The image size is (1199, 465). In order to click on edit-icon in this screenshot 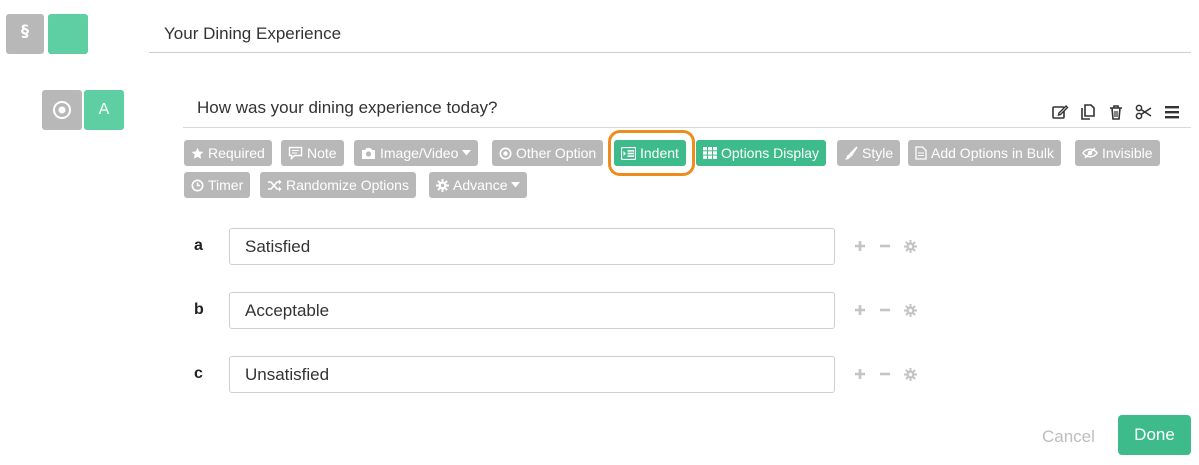, I will do `click(1060, 112)`.